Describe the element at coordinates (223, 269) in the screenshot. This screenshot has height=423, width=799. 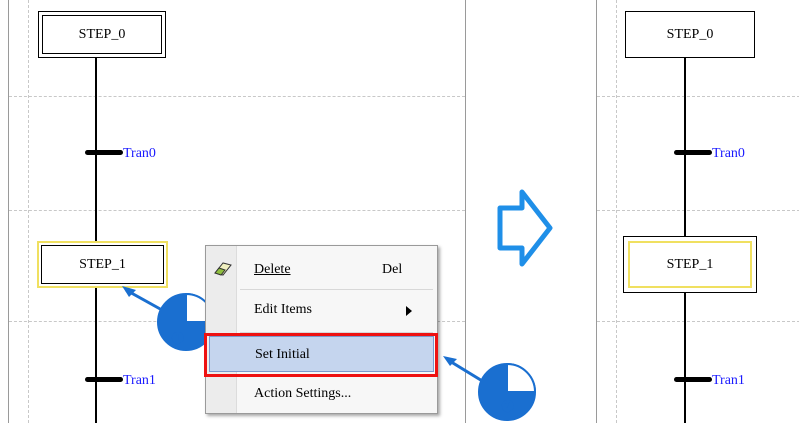
I see `eraser-icon` at that location.